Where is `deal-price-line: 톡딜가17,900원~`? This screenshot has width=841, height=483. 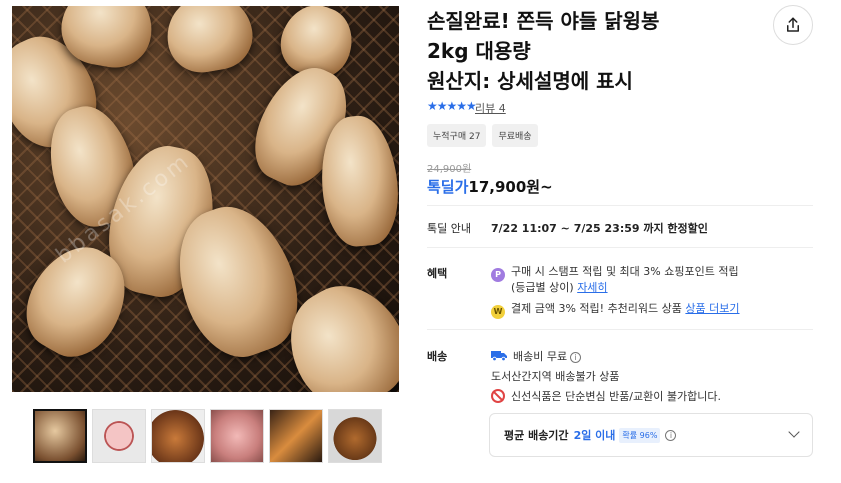 deal-price-line: 톡딜가17,900원~ is located at coordinates (490, 186).